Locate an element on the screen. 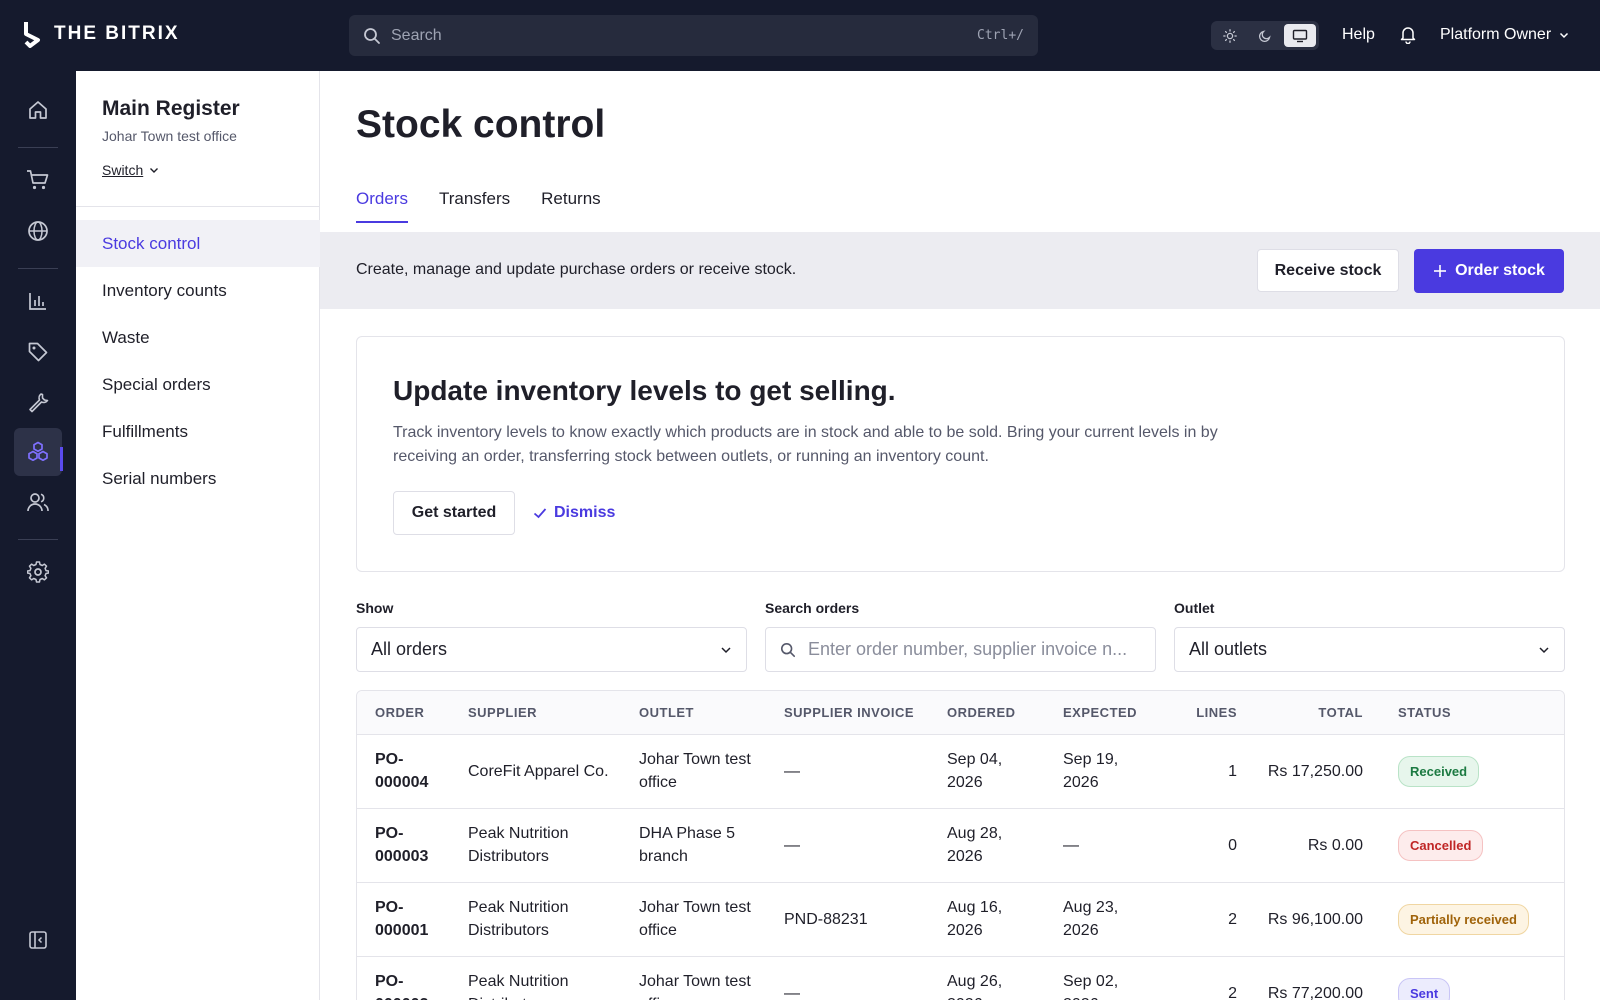 The width and height of the screenshot is (1600, 1000). dark-theme-button is located at coordinates (1265, 35).